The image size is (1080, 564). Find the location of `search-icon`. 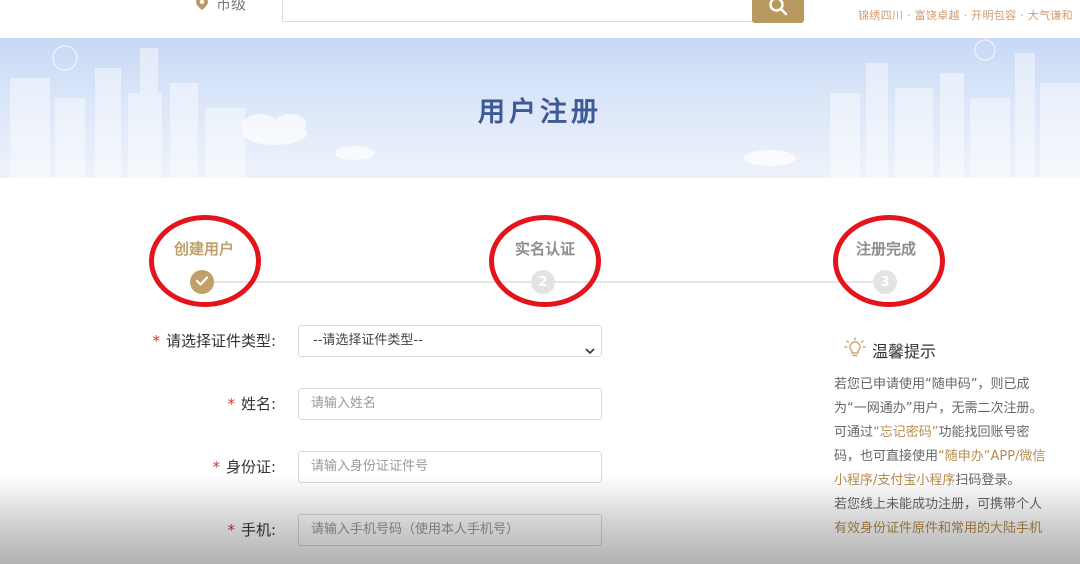

search-icon is located at coordinates (778, 10).